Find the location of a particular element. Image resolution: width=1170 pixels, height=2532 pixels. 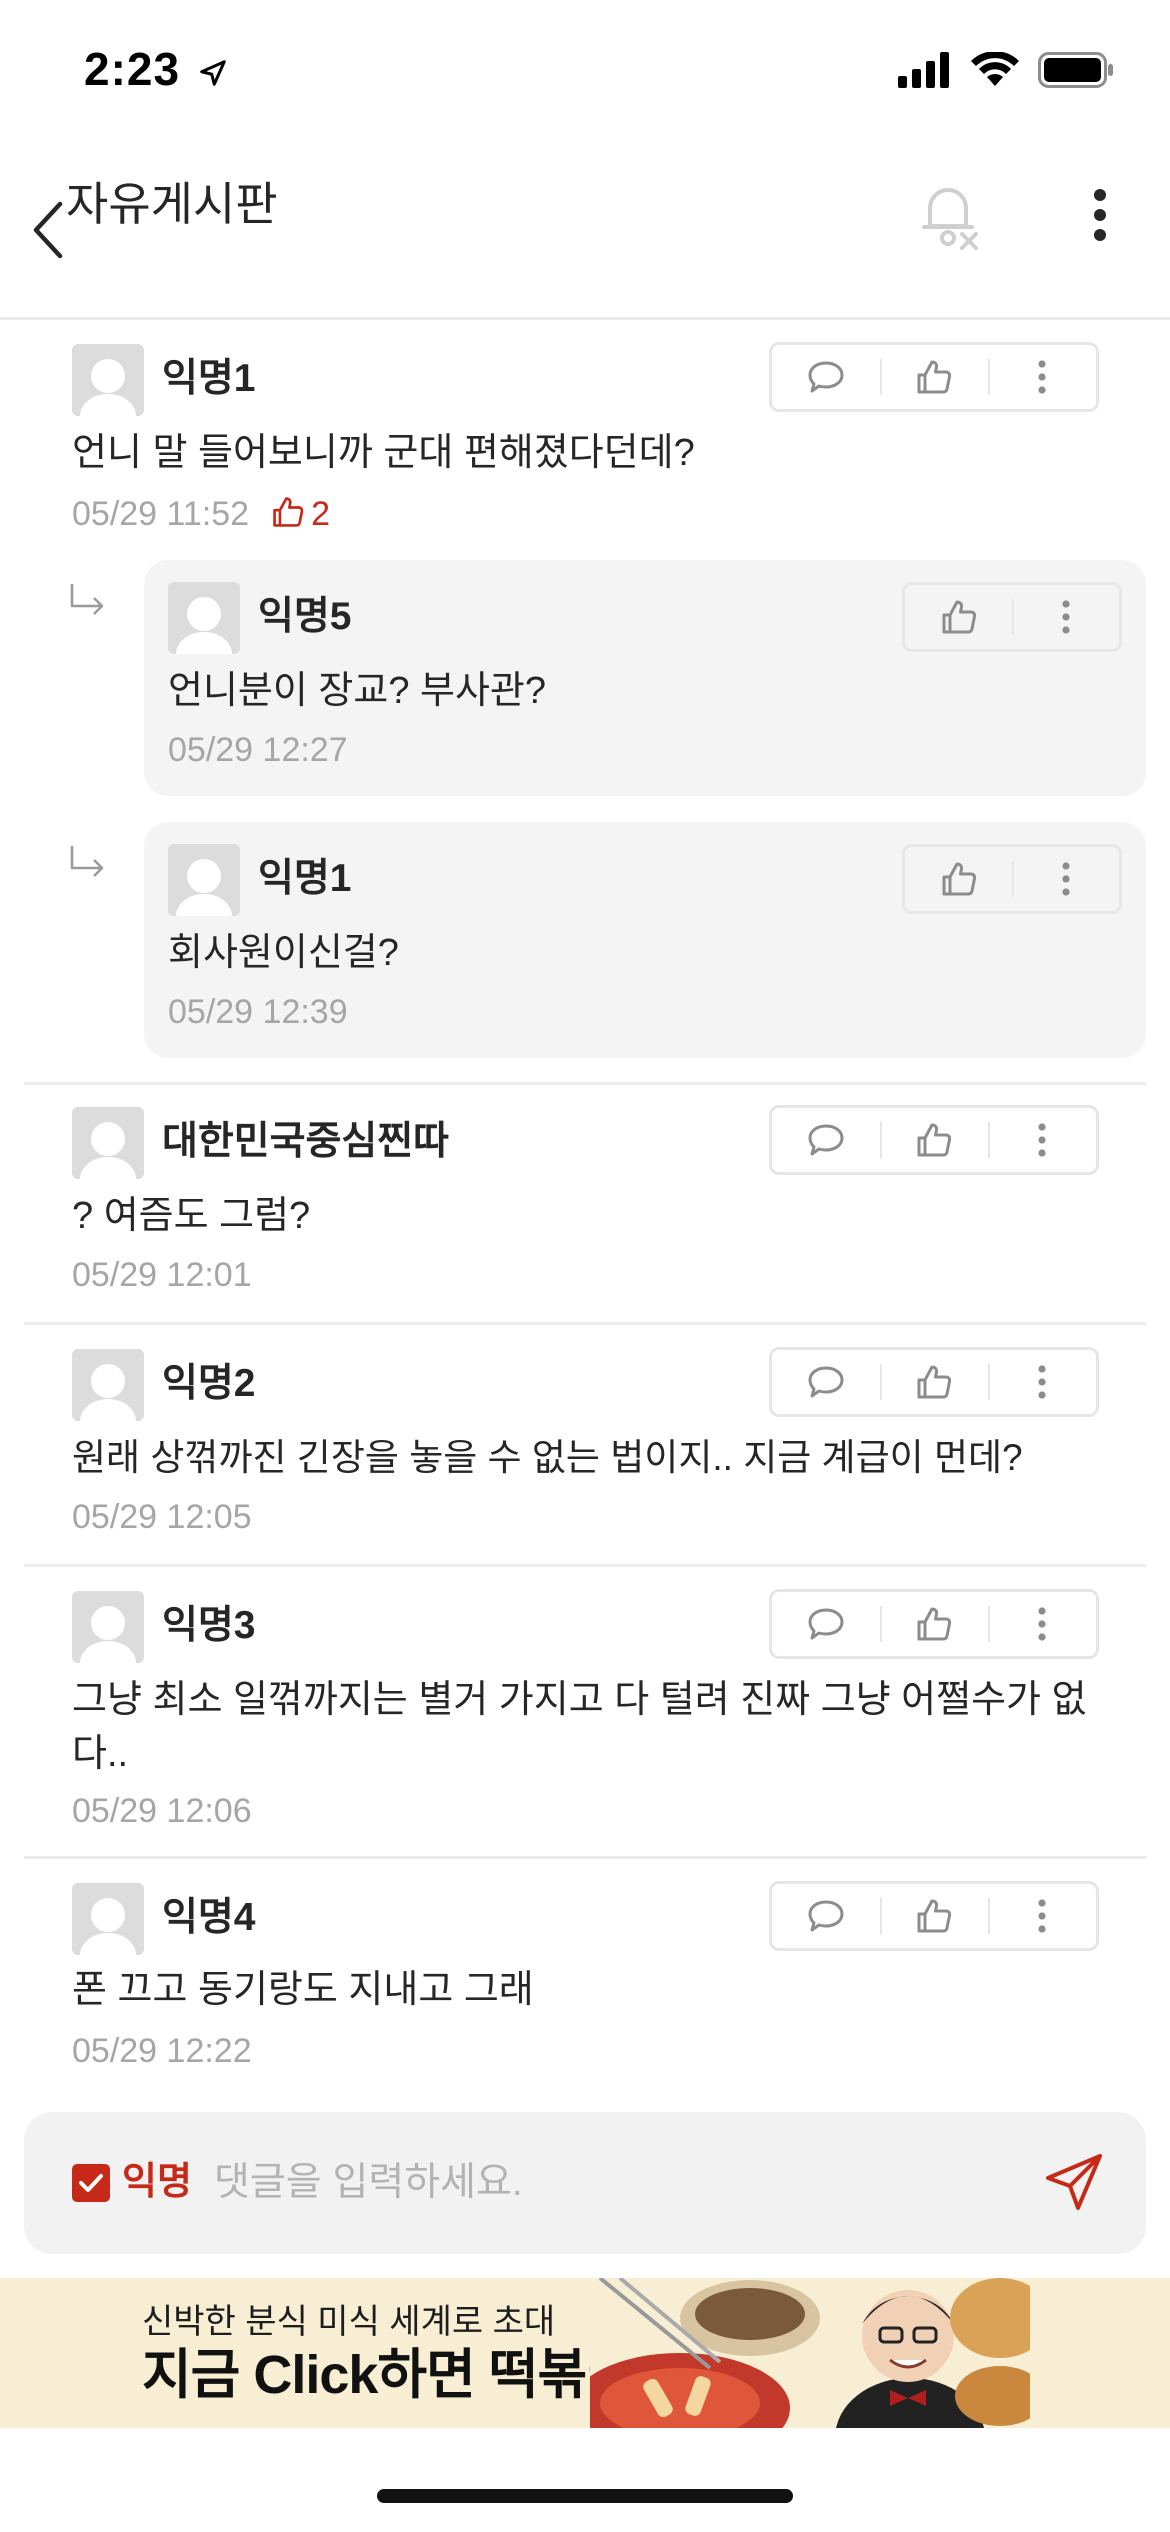

comment-input is located at coordinates (614, 2183).